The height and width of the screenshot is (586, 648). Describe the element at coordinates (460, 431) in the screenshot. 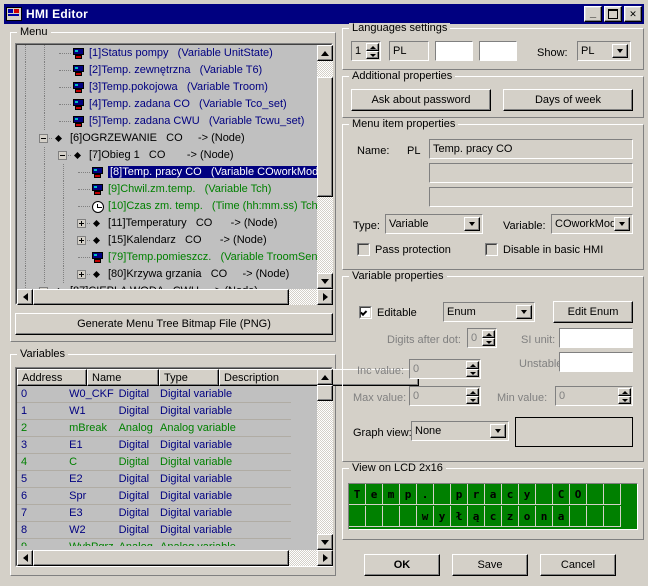

I see `graph-view-dropdown: None` at that location.